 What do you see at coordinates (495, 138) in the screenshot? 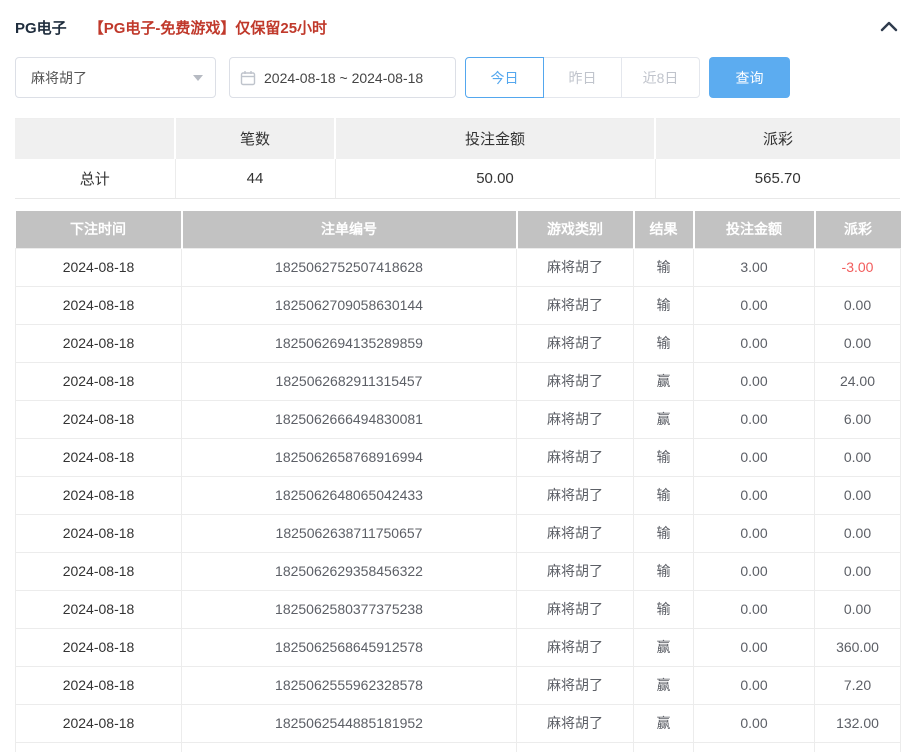
I see `summary-header-bet-amount: 投注金额` at bounding box center [495, 138].